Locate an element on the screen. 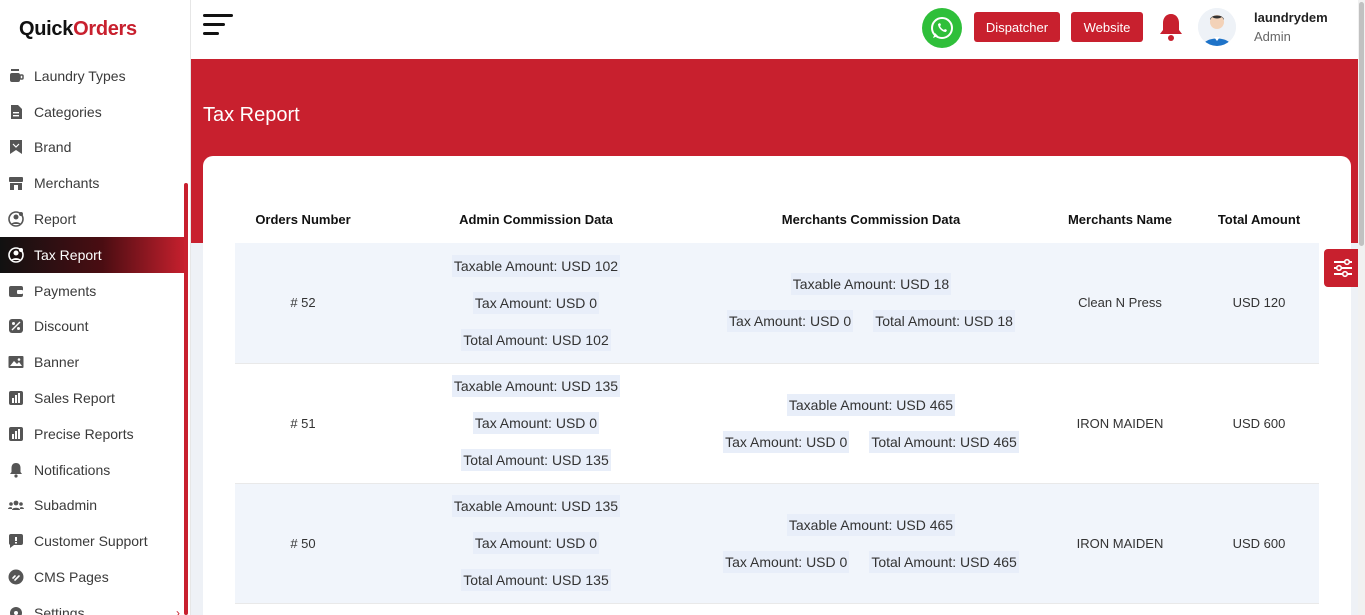 This screenshot has width=1365, height=615. sidebar-item-label: Subadmin is located at coordinates (66, 505).